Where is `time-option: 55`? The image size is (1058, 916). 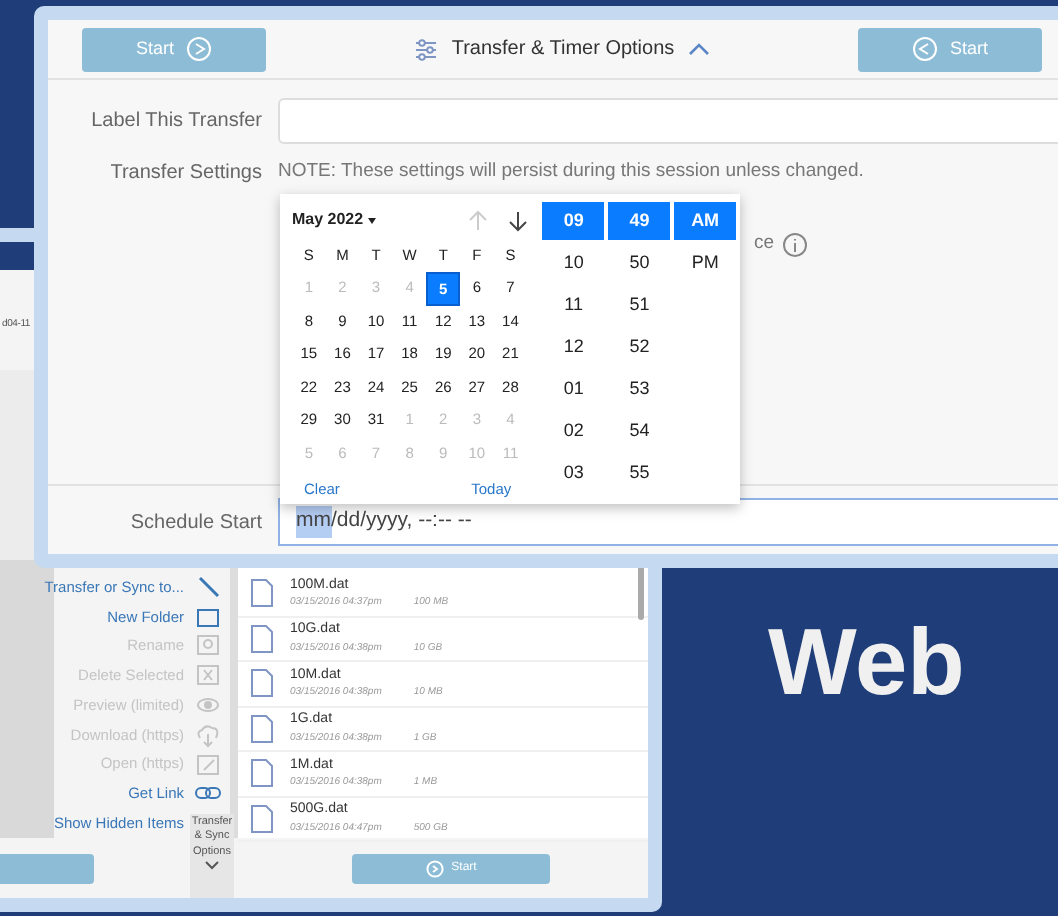
time-option: 55 is located at coordinates (639, 473).